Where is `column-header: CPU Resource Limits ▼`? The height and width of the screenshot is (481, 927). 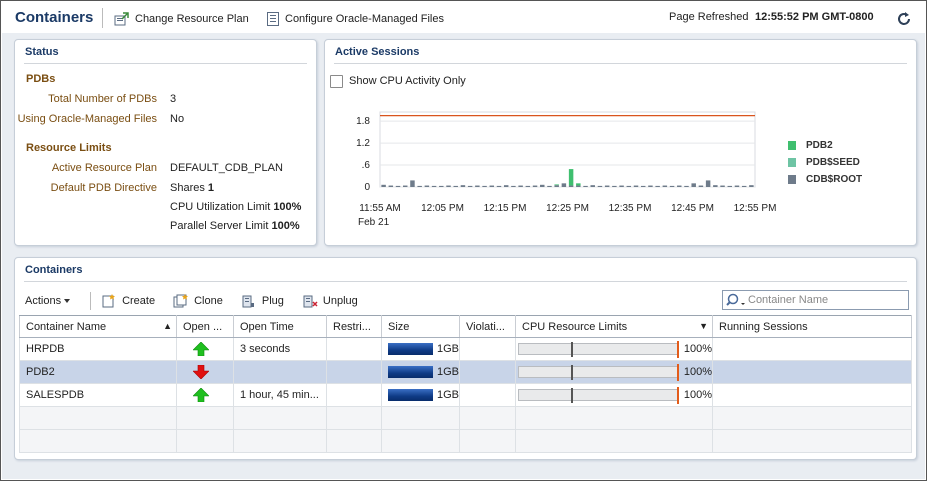
column-header: CPU Resource Limits ▼ is located at coordinates (614, 326).